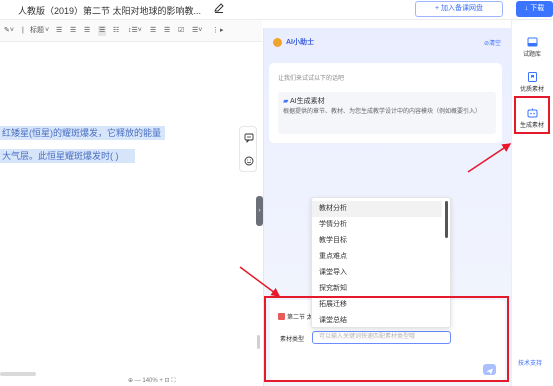 Image resolution: width=553 pixels, height=386 pixels. Describe the element at coordinates (248, 149) in the screenshot. I see `floating-toolbox` at that location.